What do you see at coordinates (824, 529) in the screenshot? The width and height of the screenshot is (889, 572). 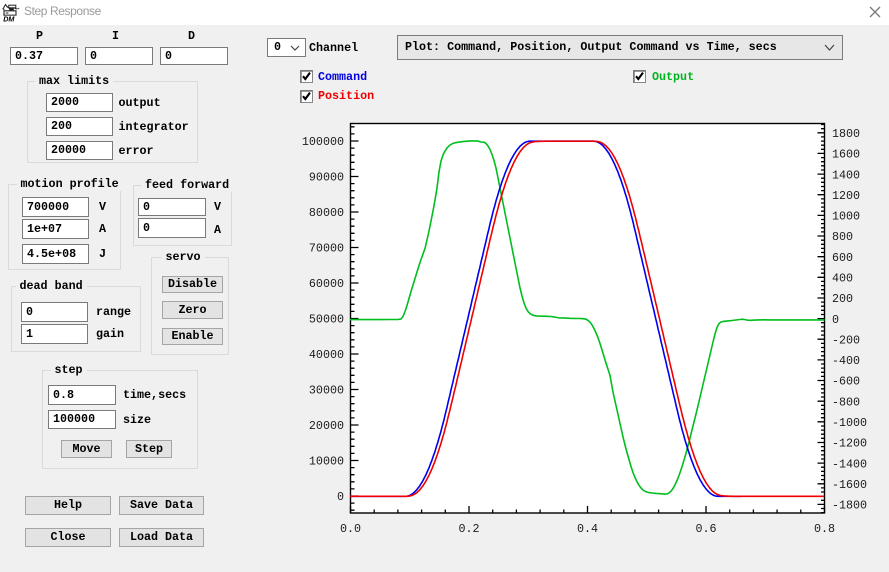 I see `svg-text: 0.8` at bounding box center [824, 529].